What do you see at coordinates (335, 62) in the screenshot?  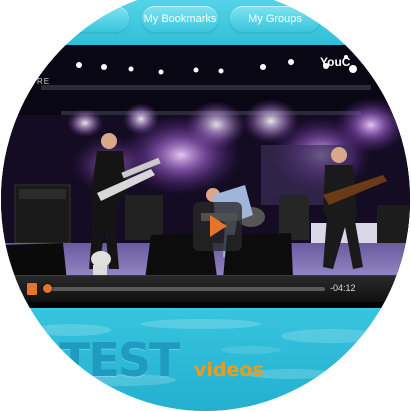 I see `youtube-watermark: YouC` at bounding box center [335, 62].